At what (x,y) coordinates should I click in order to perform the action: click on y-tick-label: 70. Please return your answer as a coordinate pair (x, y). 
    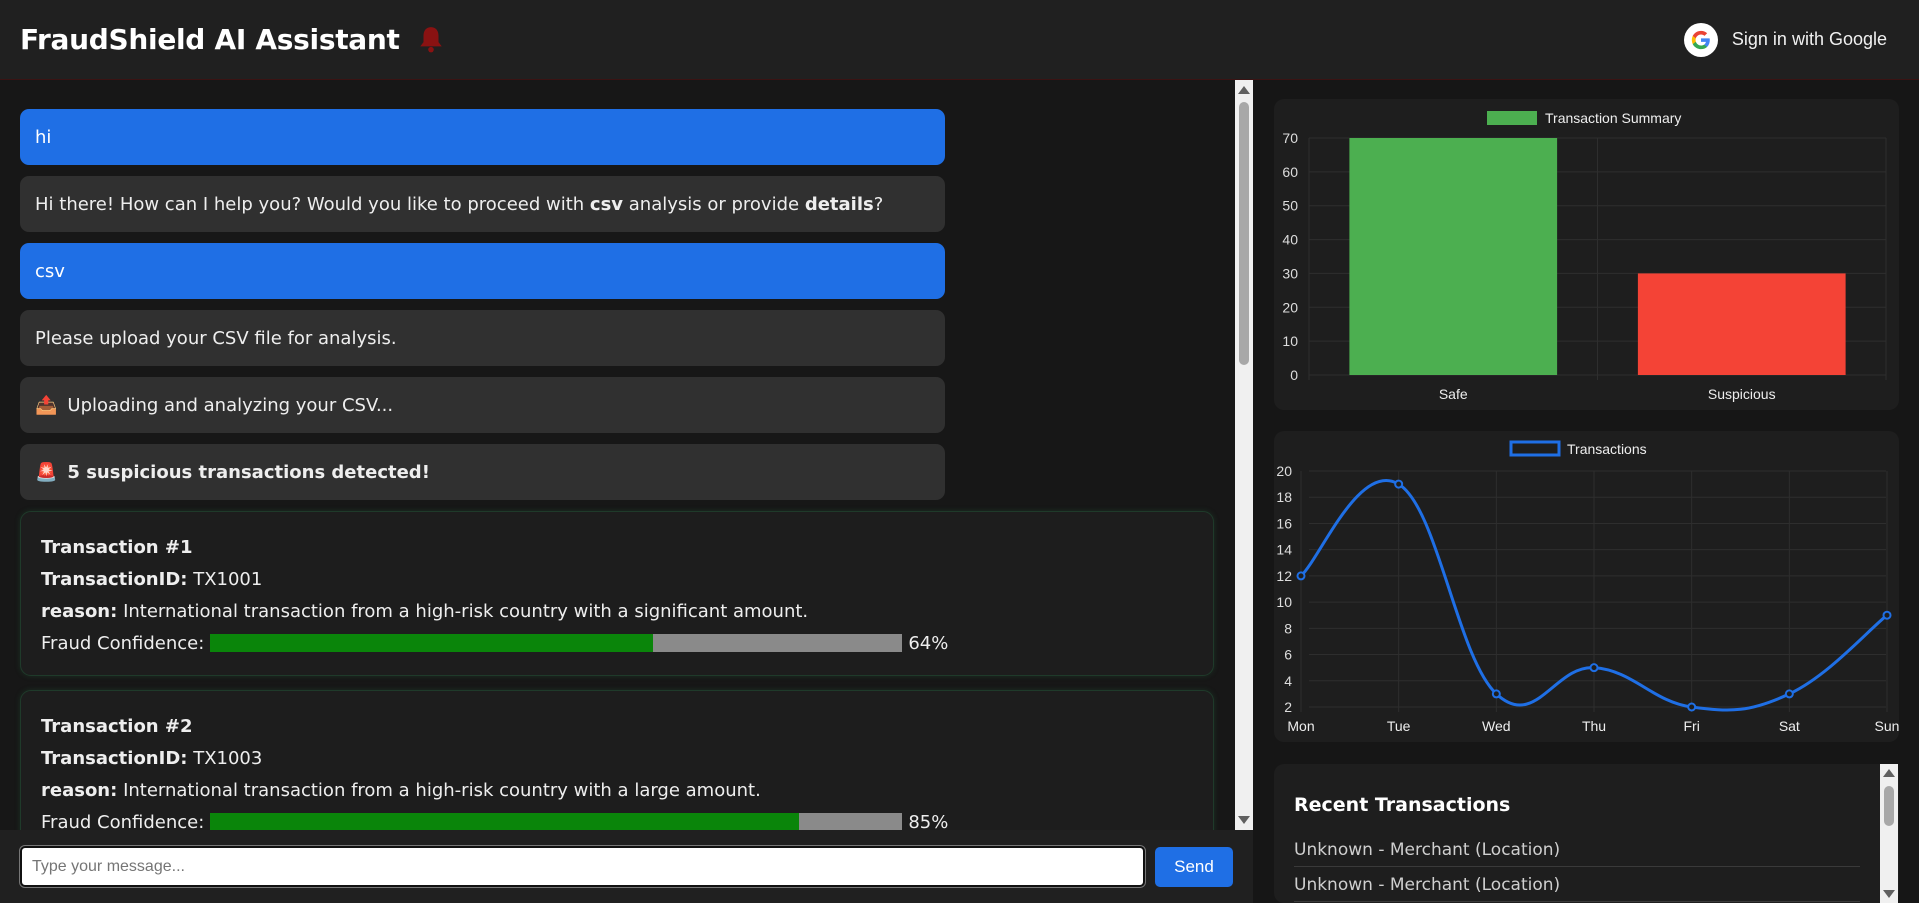
    Looking at the image, I should click on (1290, 138).